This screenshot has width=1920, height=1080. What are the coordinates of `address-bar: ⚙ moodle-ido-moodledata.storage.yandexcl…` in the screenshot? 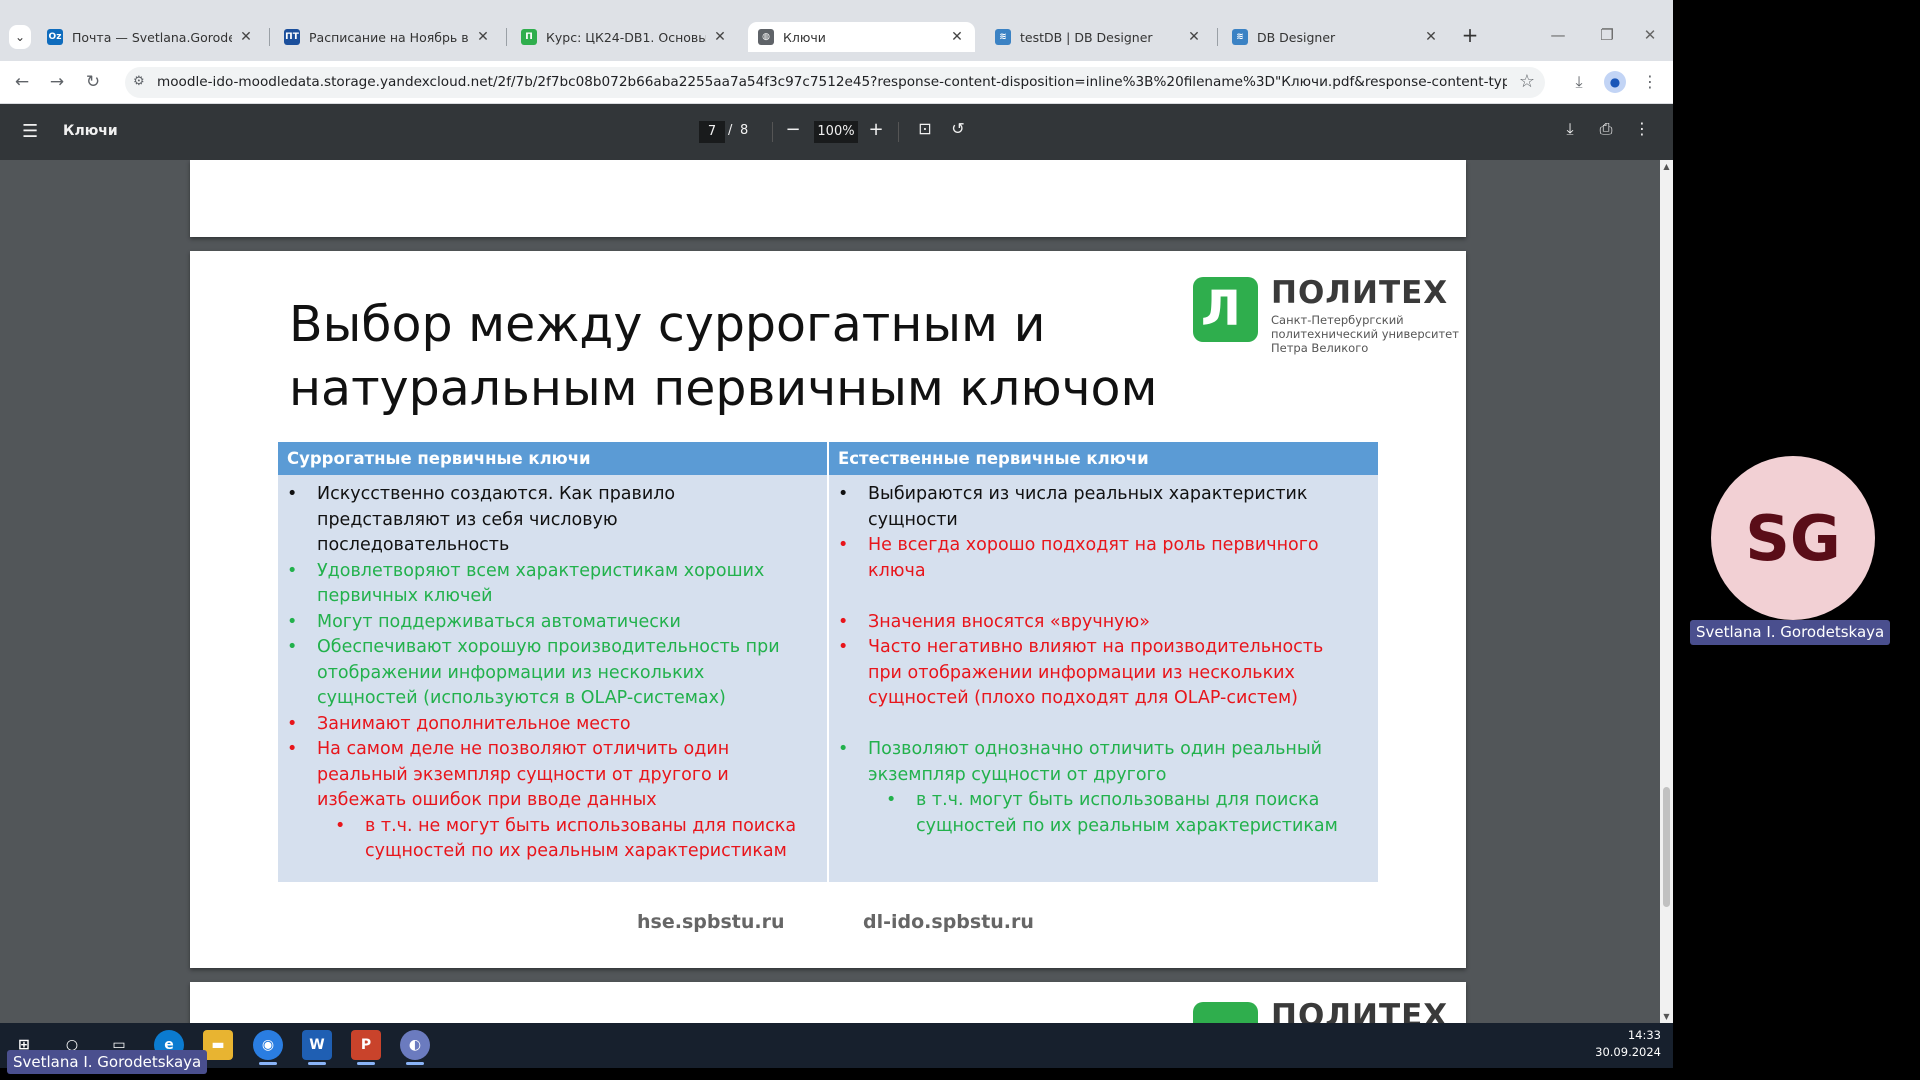 It's located at (835, 82).